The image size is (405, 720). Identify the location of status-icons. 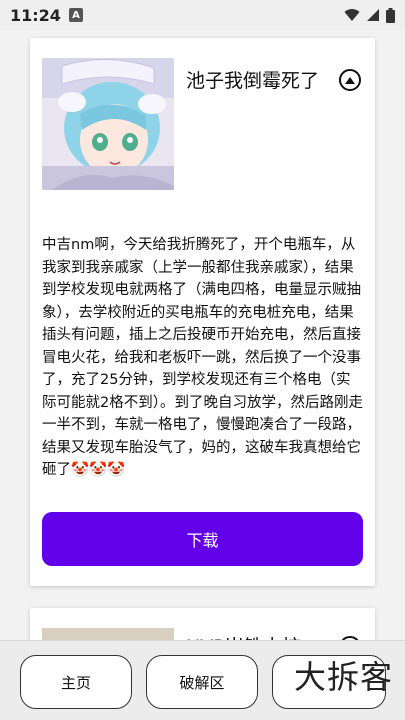
(369, 15).